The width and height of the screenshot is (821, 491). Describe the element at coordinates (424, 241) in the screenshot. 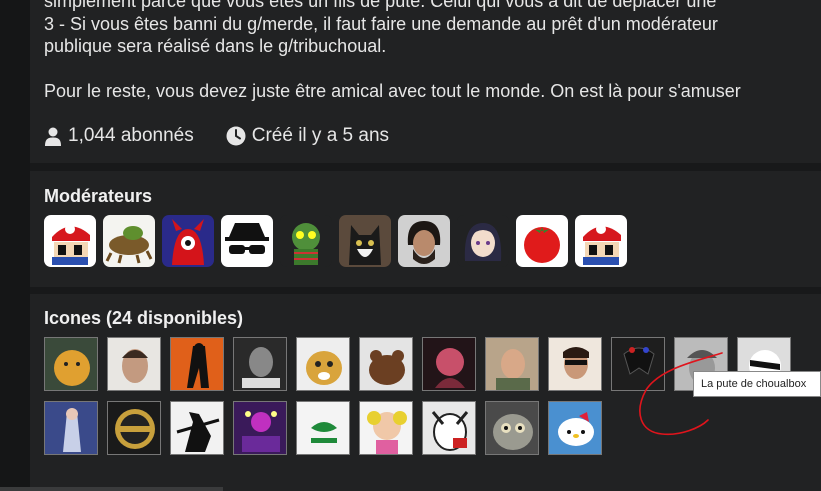

I see `moderator-avatar-bearded-man` at that location.